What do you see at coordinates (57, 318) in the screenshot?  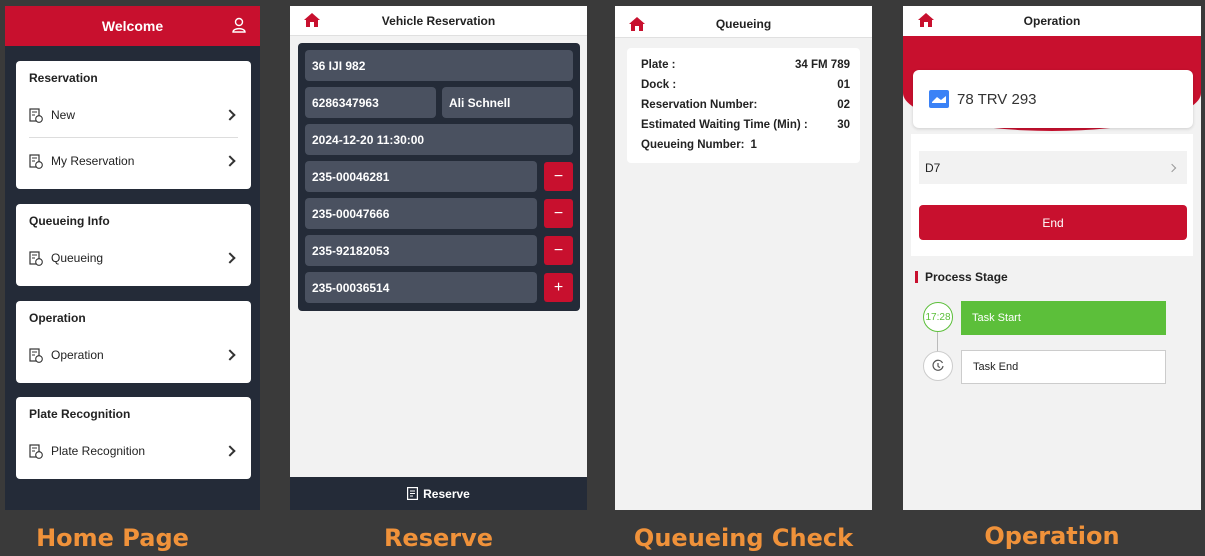 I see `card-title: Operation` at bounding box center [57, 318].